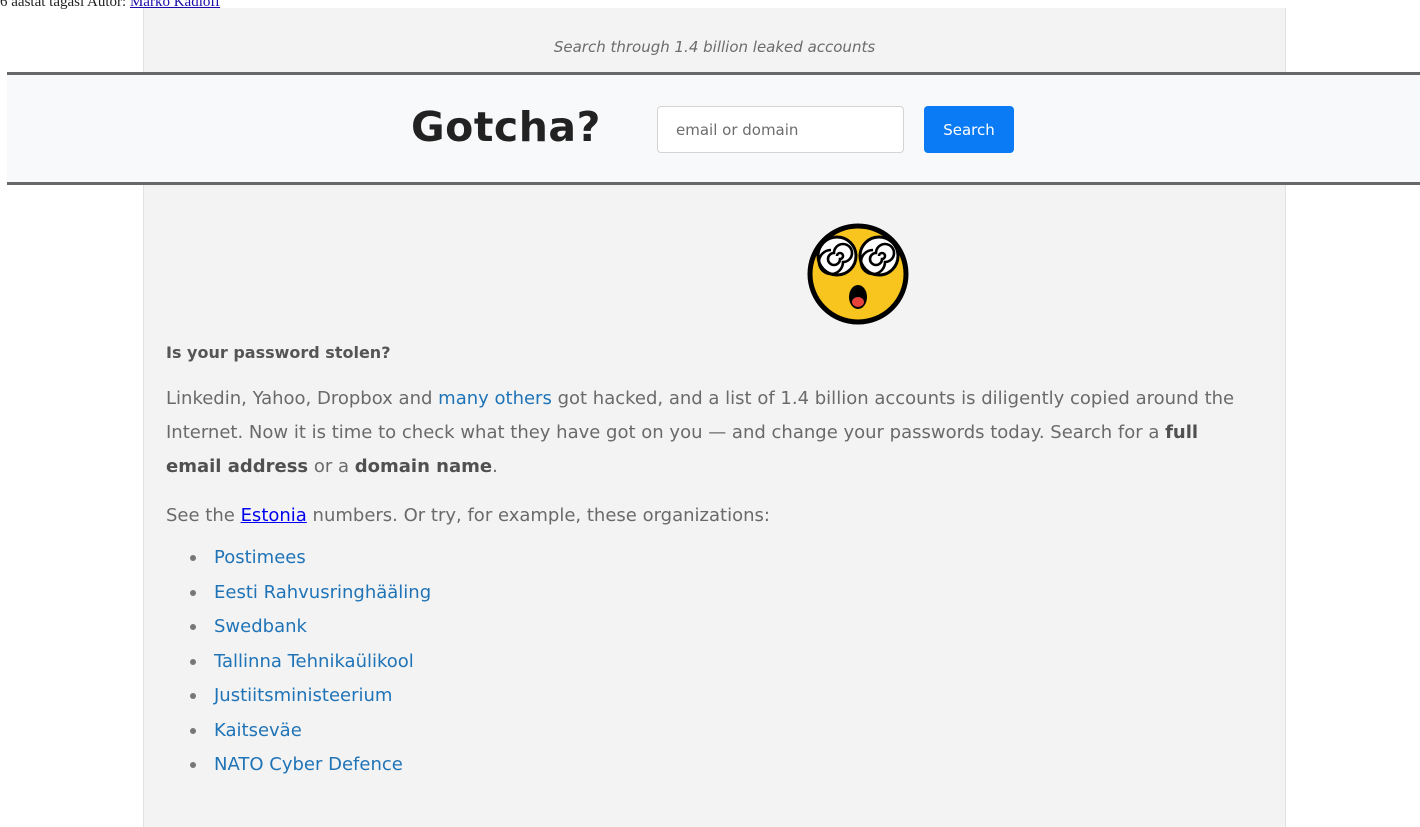  What do you see at coordinates (278, 352) in the screenshot?
I see `page-question: Is your password stolen?` at bounding box center [278, 352].